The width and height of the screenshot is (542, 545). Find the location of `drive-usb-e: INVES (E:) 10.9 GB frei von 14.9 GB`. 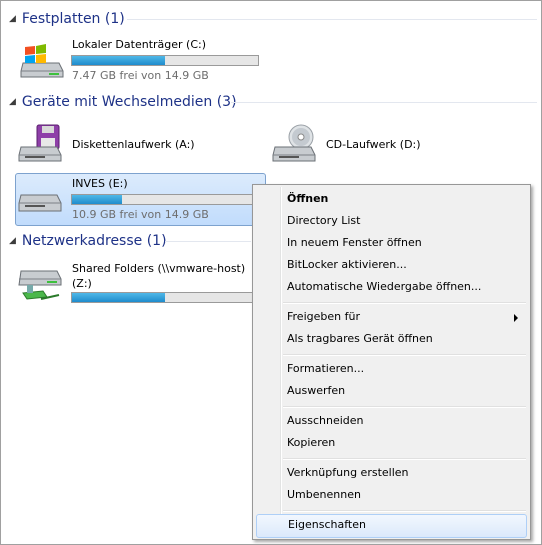

drive-usb-e: INVES (E:) 10.9 GB frei von 14.9 GB is located at coordinates (140, 199).